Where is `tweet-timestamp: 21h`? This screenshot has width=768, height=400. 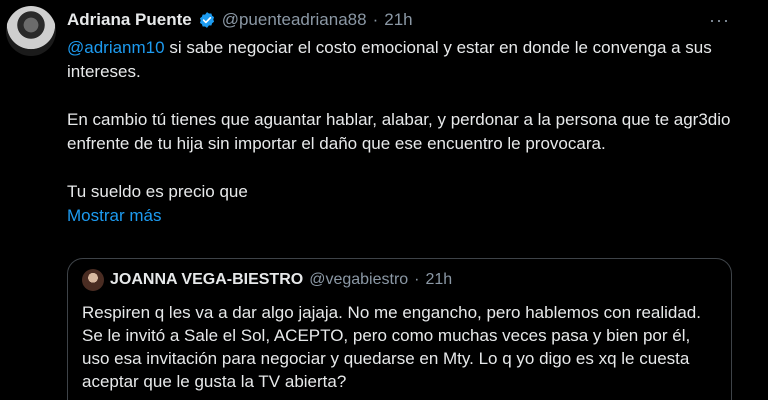
tweet-timestamp: 21h is located at coordinates (398, 20).